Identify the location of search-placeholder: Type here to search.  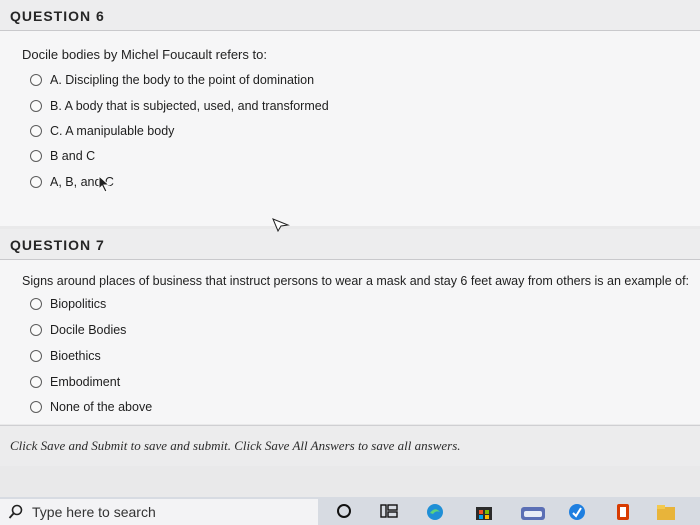
(94, 512).